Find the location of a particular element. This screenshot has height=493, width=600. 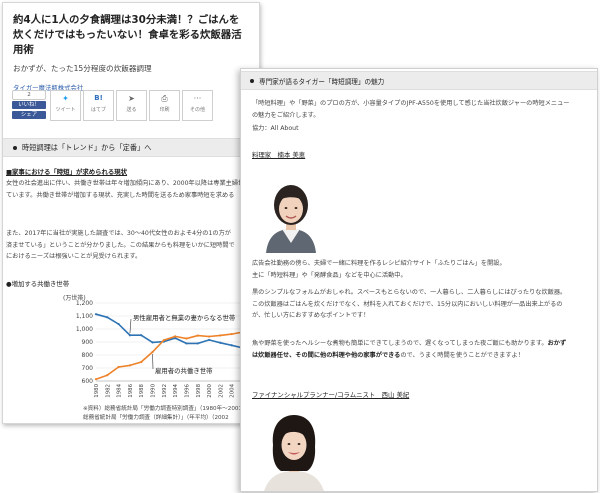

x-tick-label: 1980 is located at coordinates (97, 390).